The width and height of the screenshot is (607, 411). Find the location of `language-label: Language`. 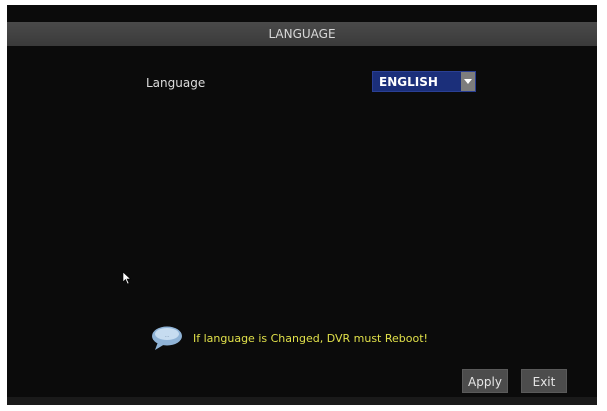

language-label: Language is located at coordinates (176, 83).